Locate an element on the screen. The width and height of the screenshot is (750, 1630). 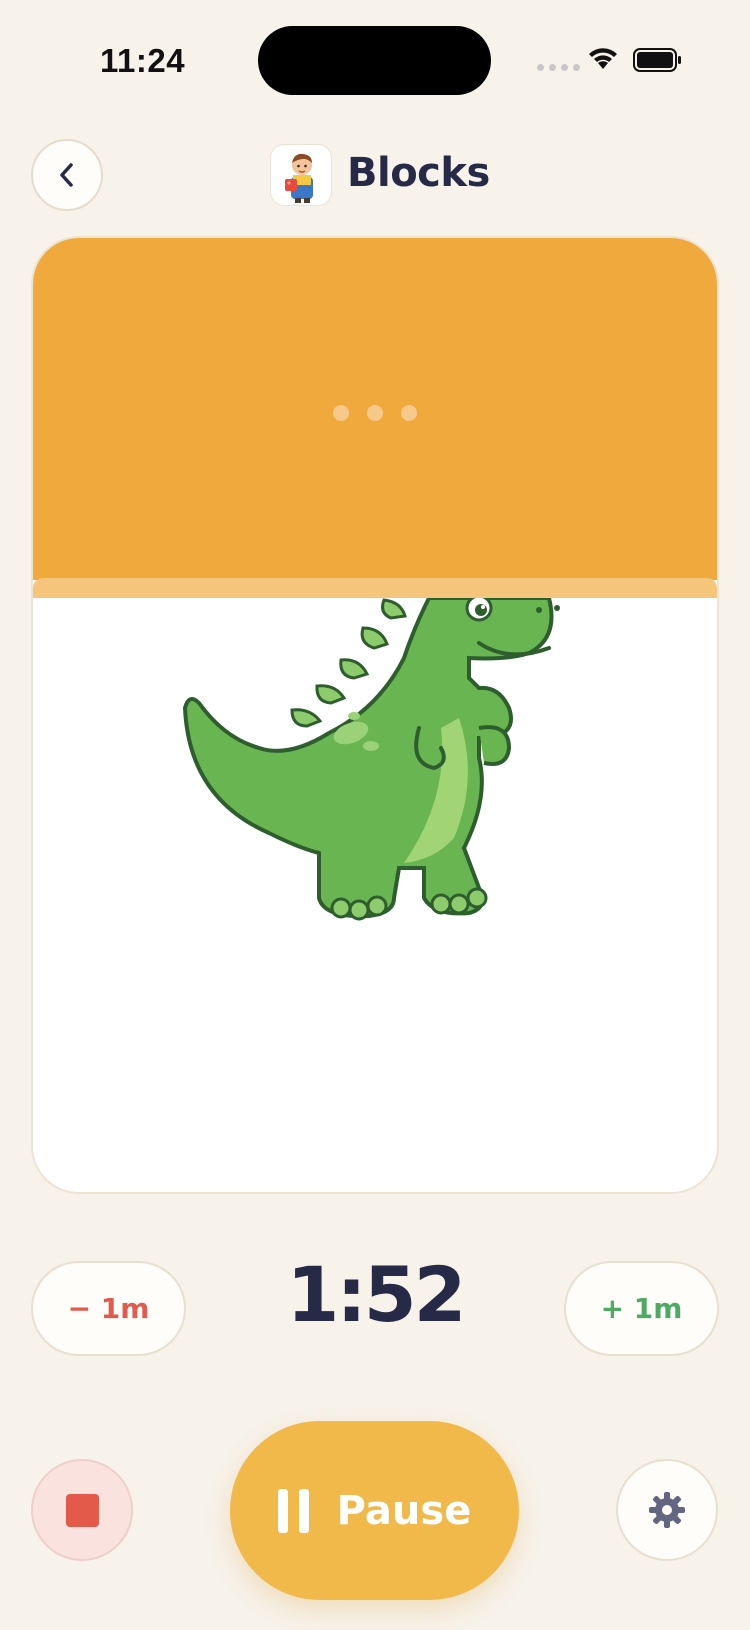
stop-button is located at coordinates (82, 1510).